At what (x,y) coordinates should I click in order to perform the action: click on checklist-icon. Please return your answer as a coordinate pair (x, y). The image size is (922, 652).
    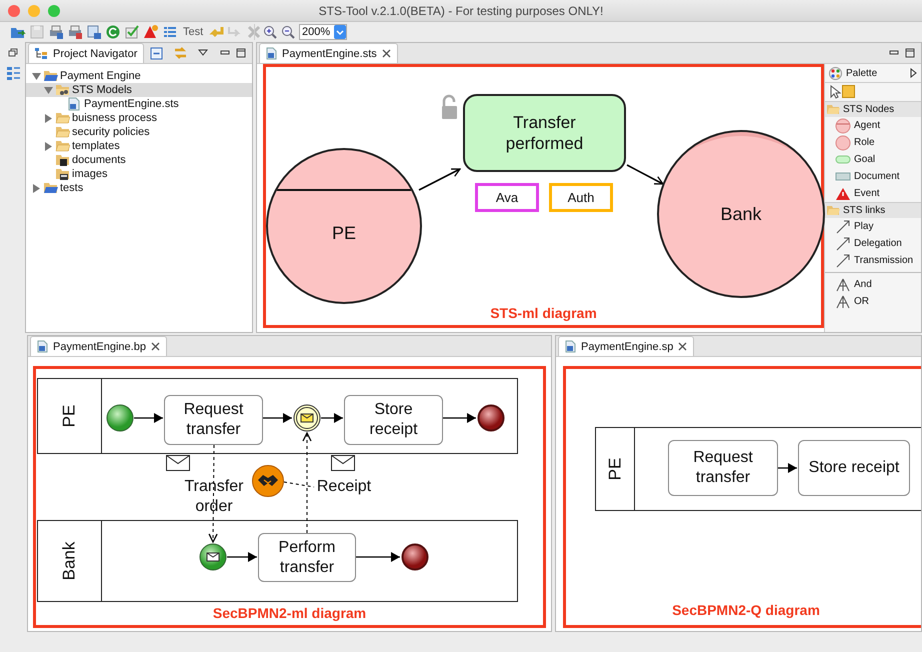
    Looking at the image, I should click on (132, 32).